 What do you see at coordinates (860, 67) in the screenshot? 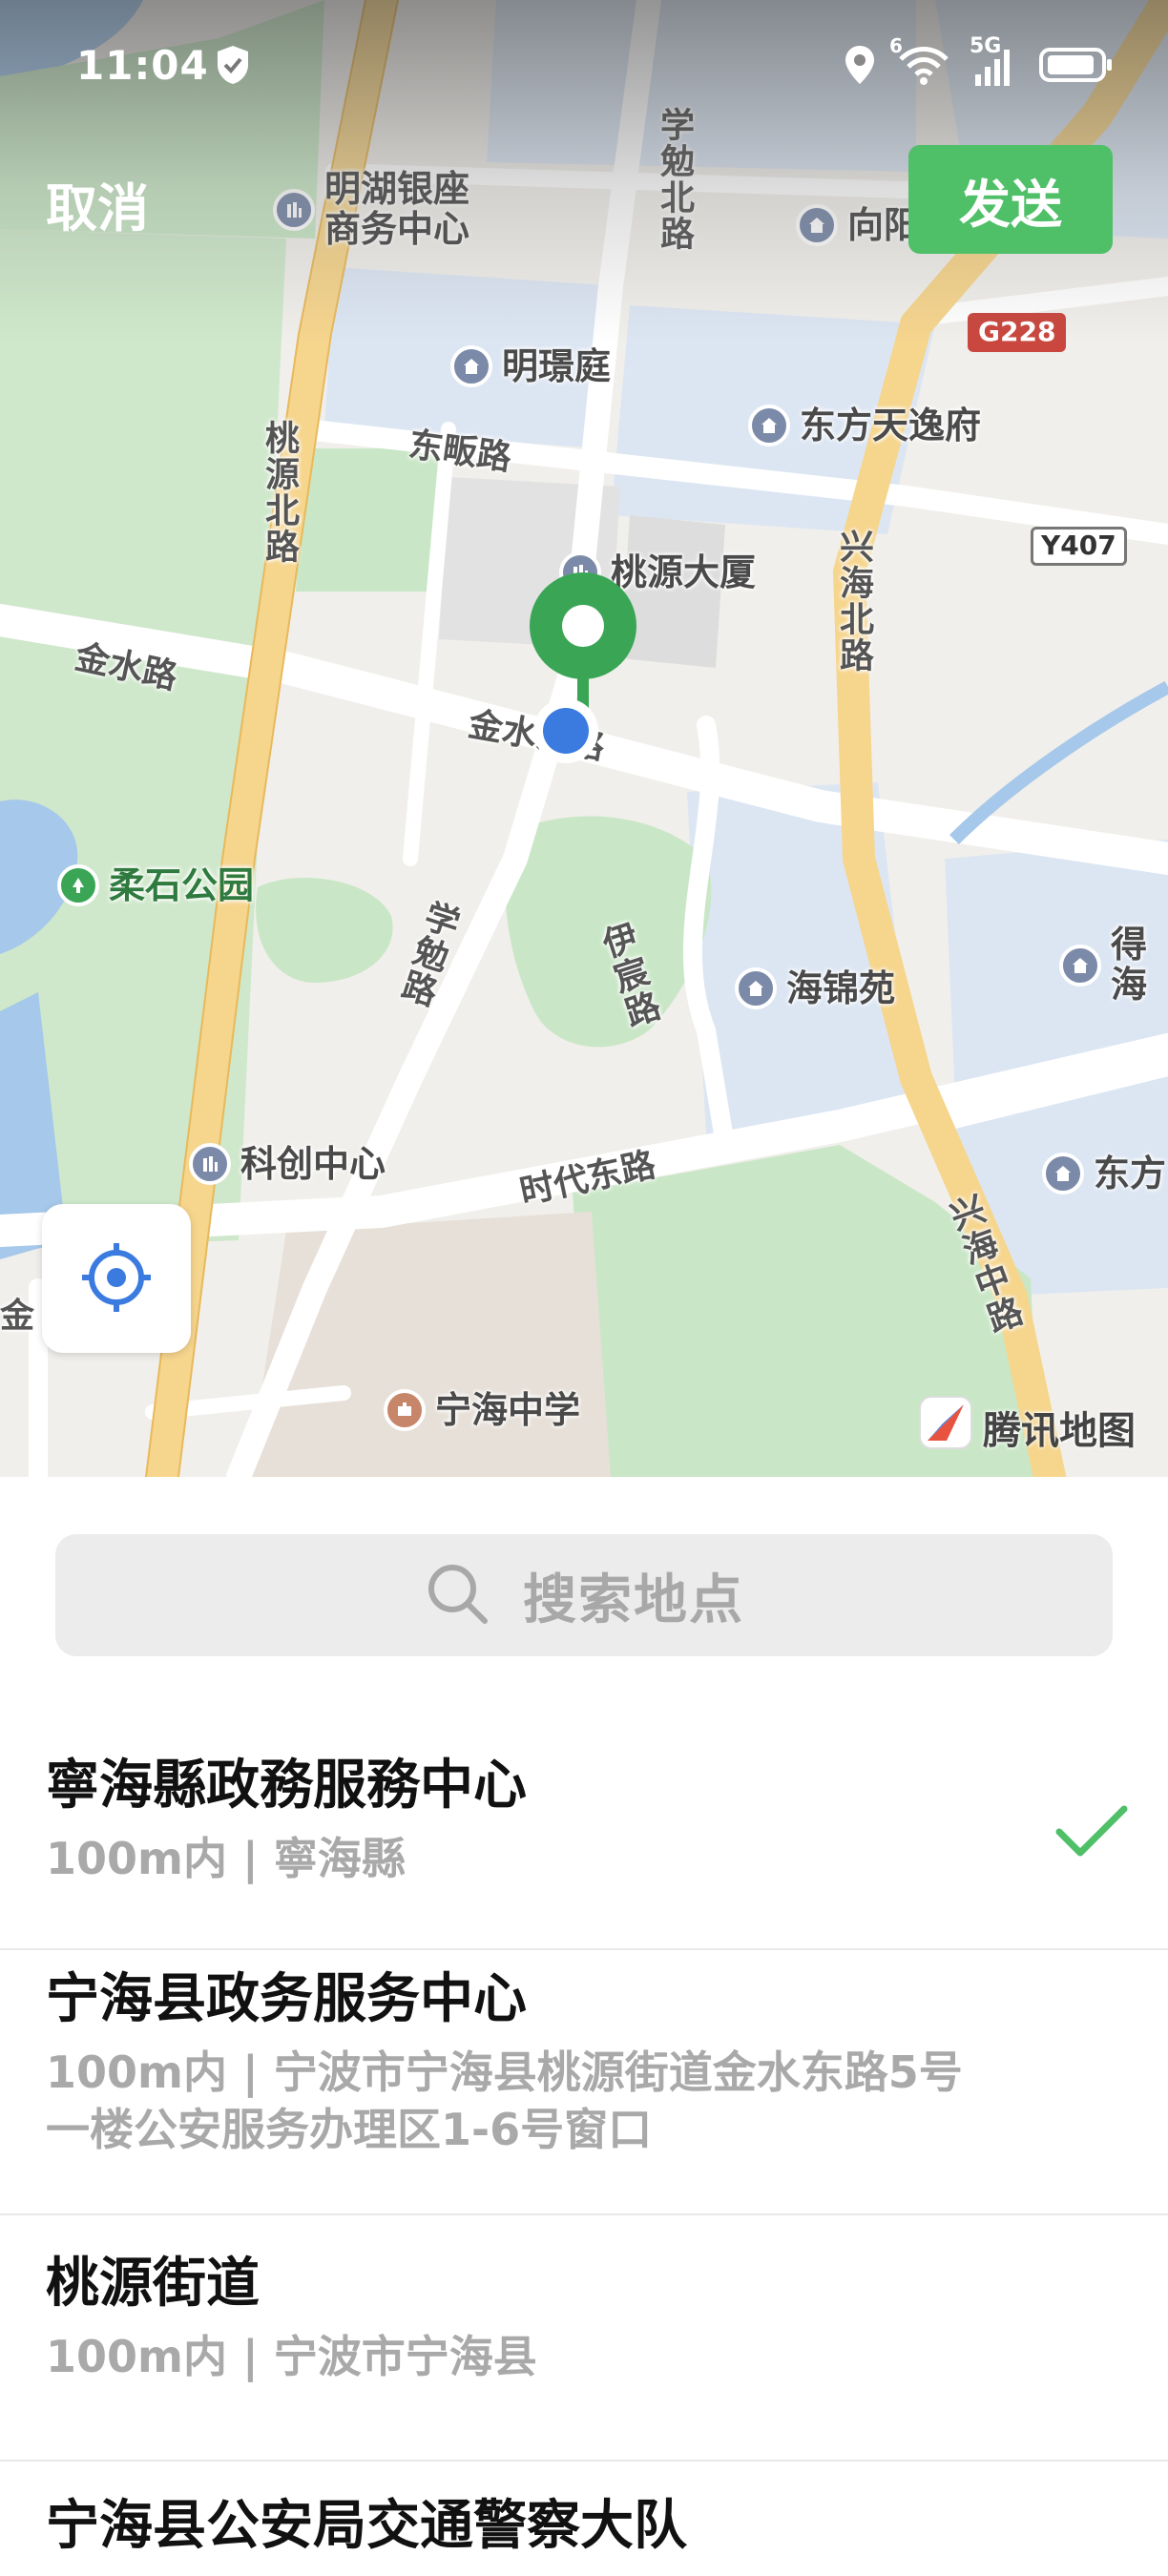
I see `location-icon` at bounding box center [860, 67].